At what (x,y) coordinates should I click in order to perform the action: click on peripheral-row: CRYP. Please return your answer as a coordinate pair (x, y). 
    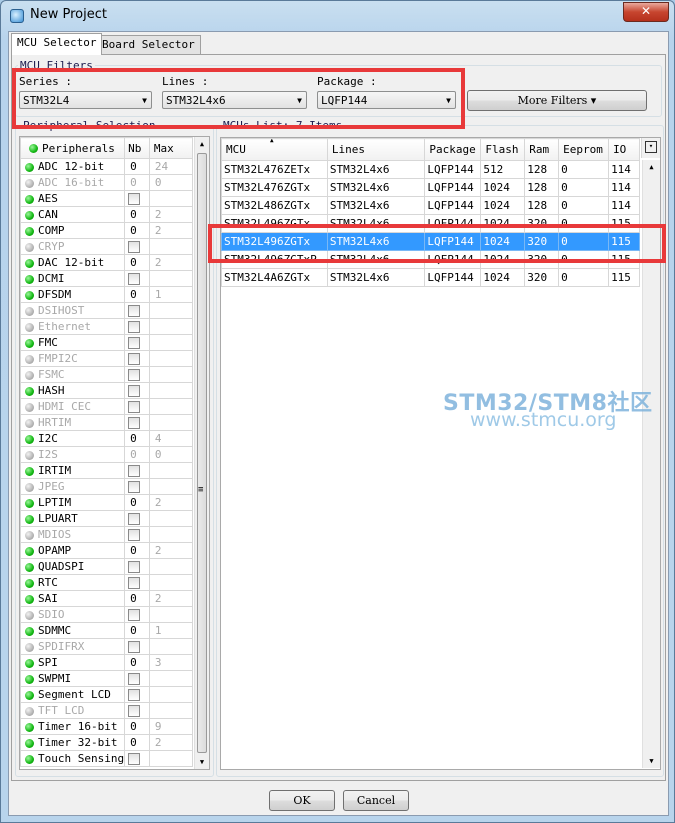
    Looking at the image, I should click on (107, 246).